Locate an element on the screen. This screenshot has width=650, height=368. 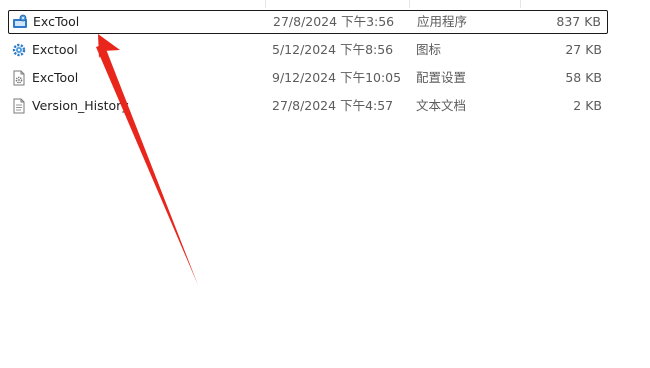
file-row-exctool-config: ExcTool 9/12/2024 下午10:05 配置设置 58 KB is located at coordinates (308, 78).